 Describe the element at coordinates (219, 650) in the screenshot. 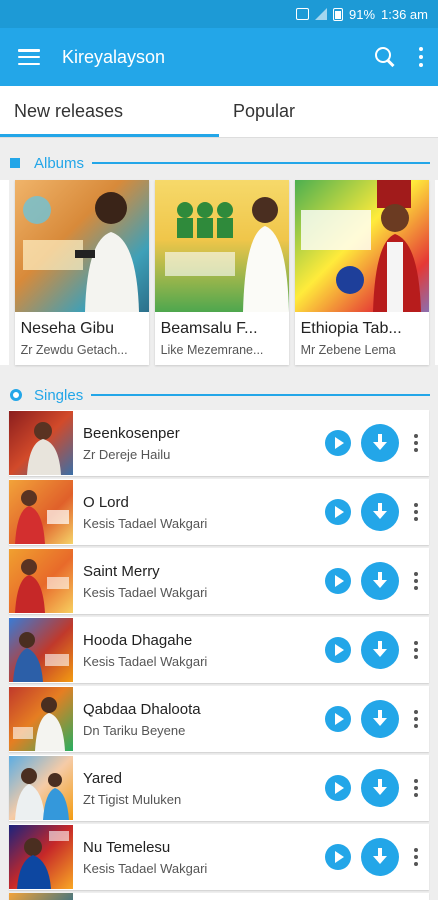

I see `list-item: Hooda Dhagahe Kesis Tadael Wakgari` at that location.